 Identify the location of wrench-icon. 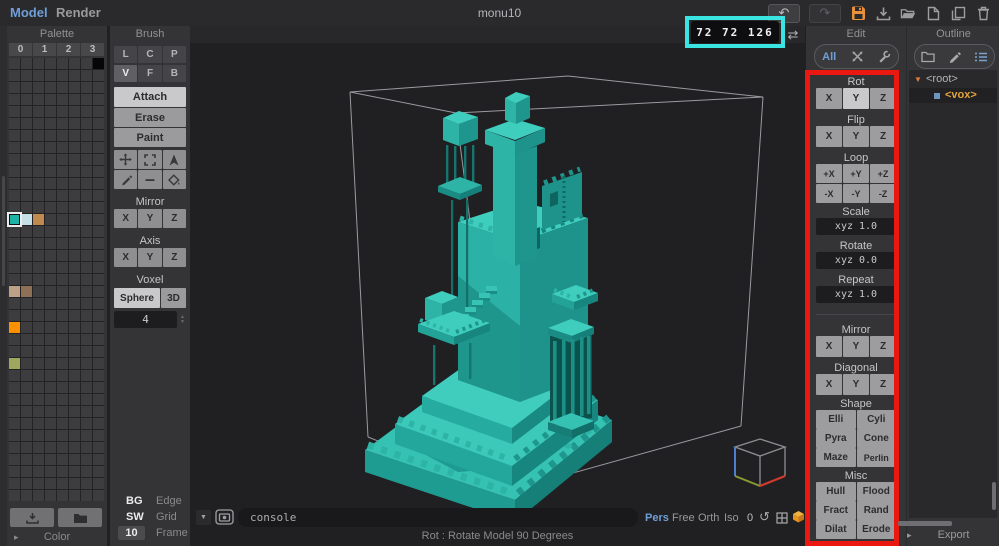
(884, 56).